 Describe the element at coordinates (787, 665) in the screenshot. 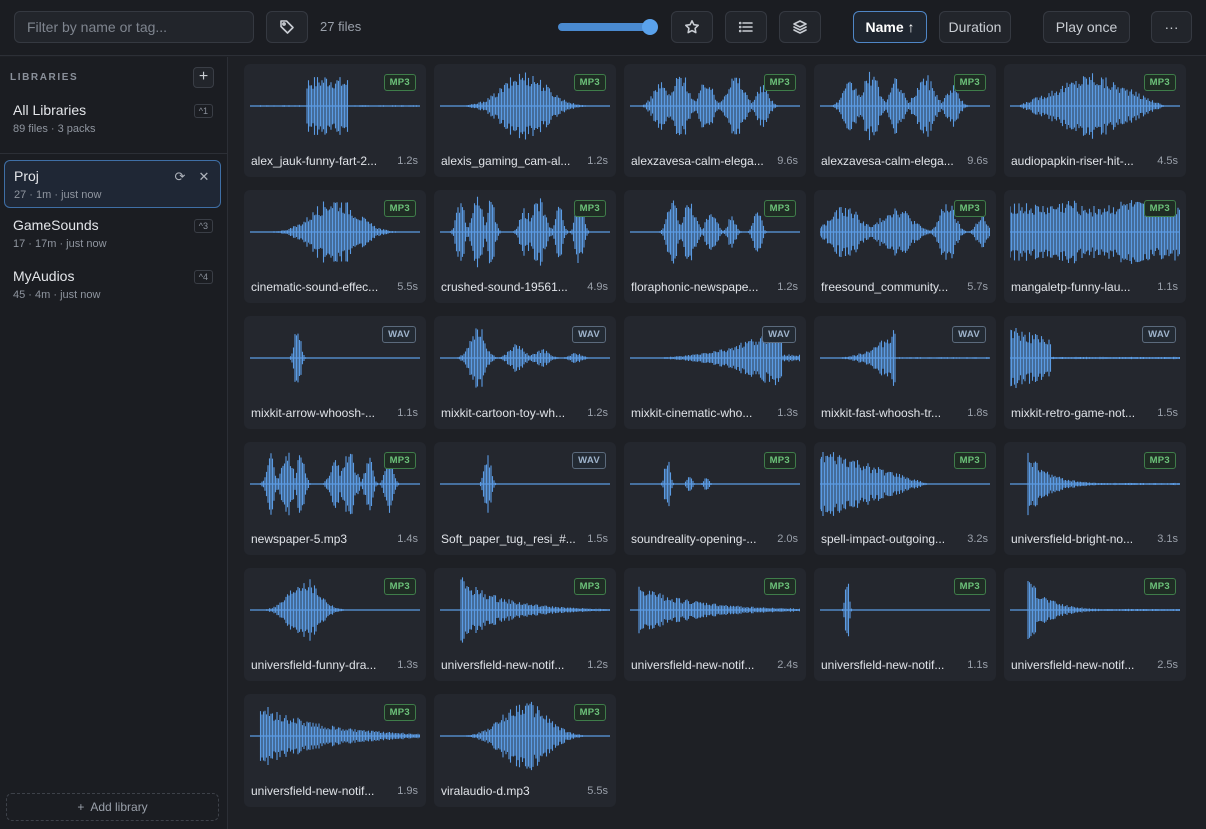

I see `file-duration: 2.4s` at that location.